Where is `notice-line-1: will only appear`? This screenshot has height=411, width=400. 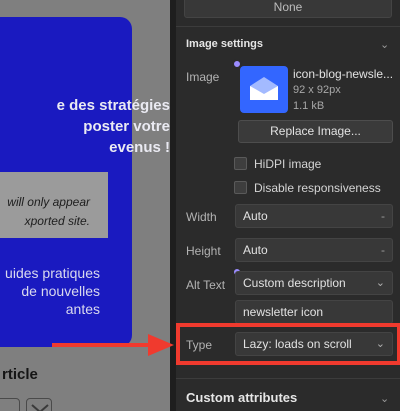
notice-line-1: will only appear is located at coordinates (48, 202).